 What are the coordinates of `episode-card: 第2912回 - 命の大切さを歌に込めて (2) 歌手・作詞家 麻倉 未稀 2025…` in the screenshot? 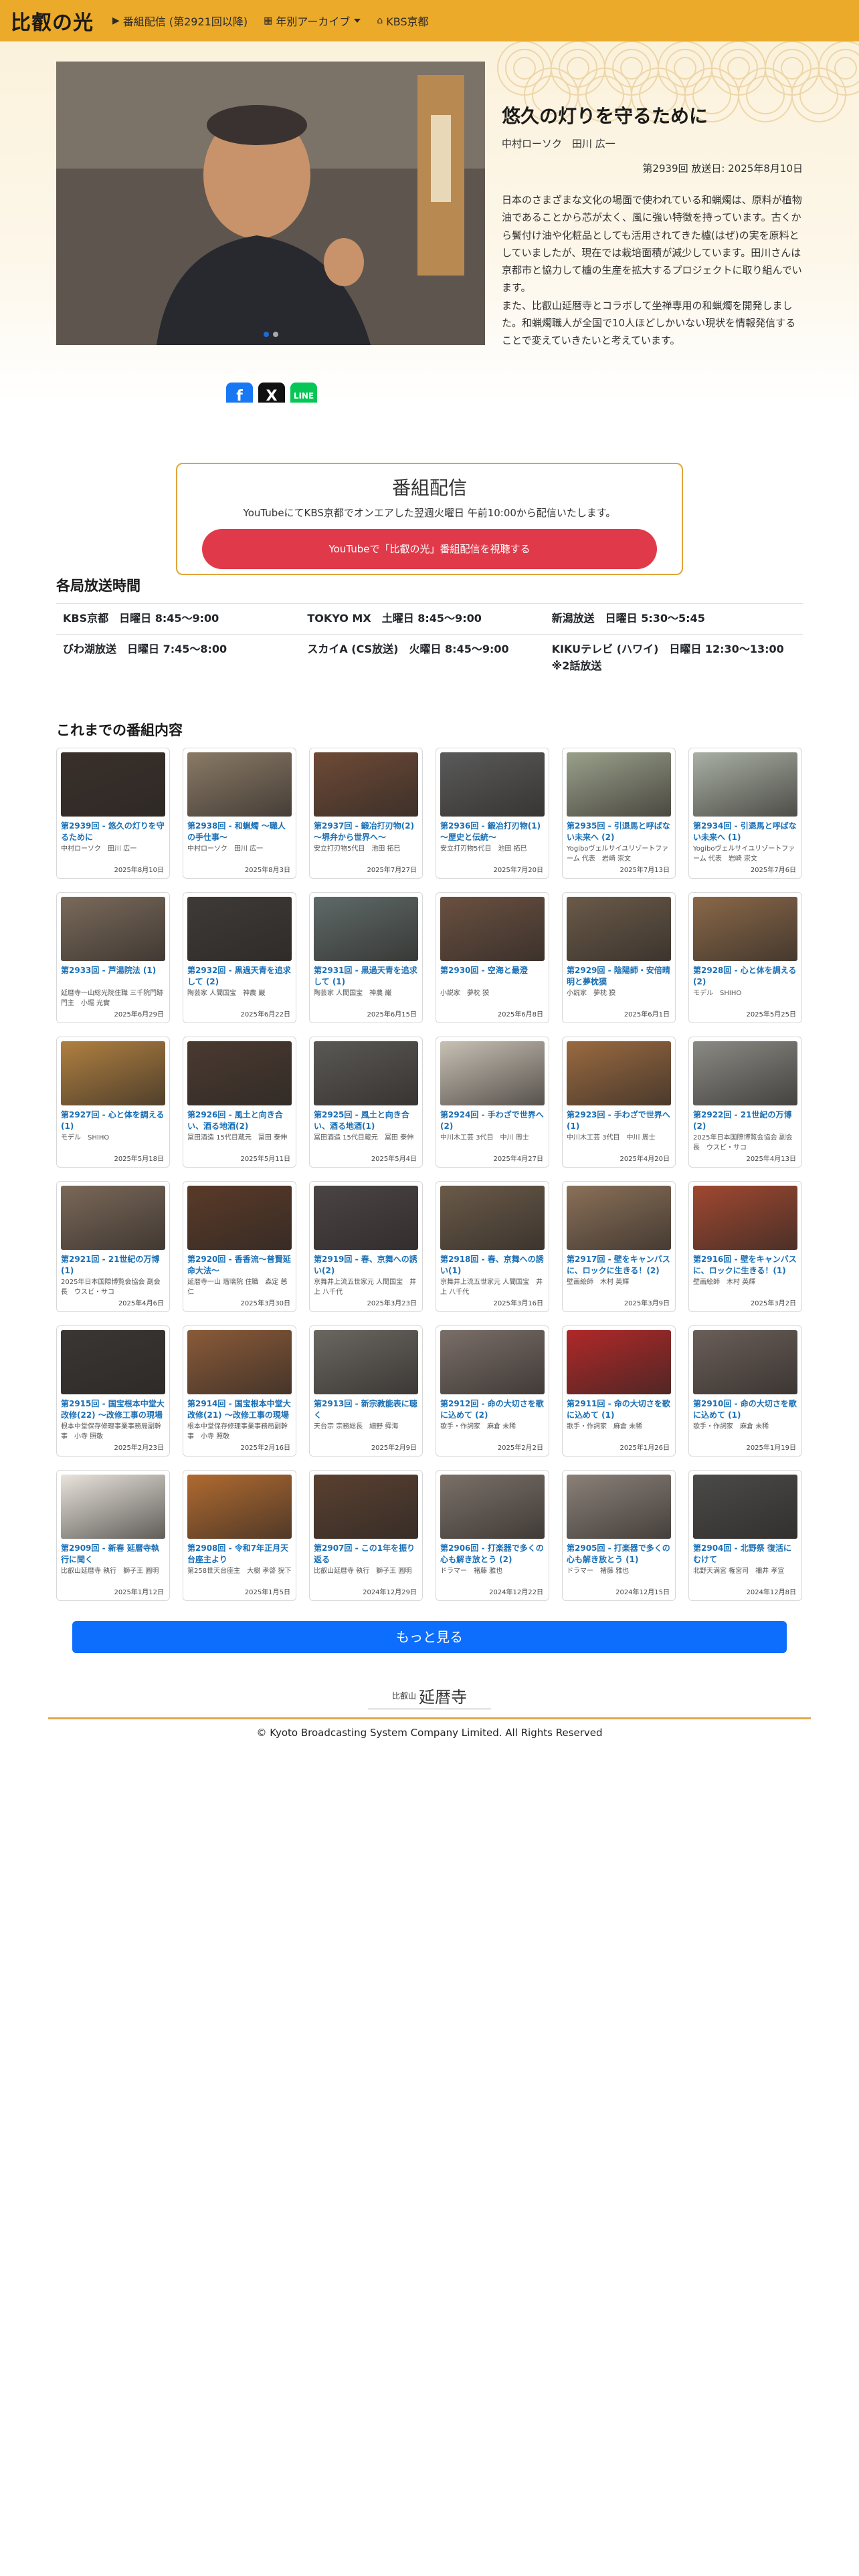 It's located at (493, 1391).